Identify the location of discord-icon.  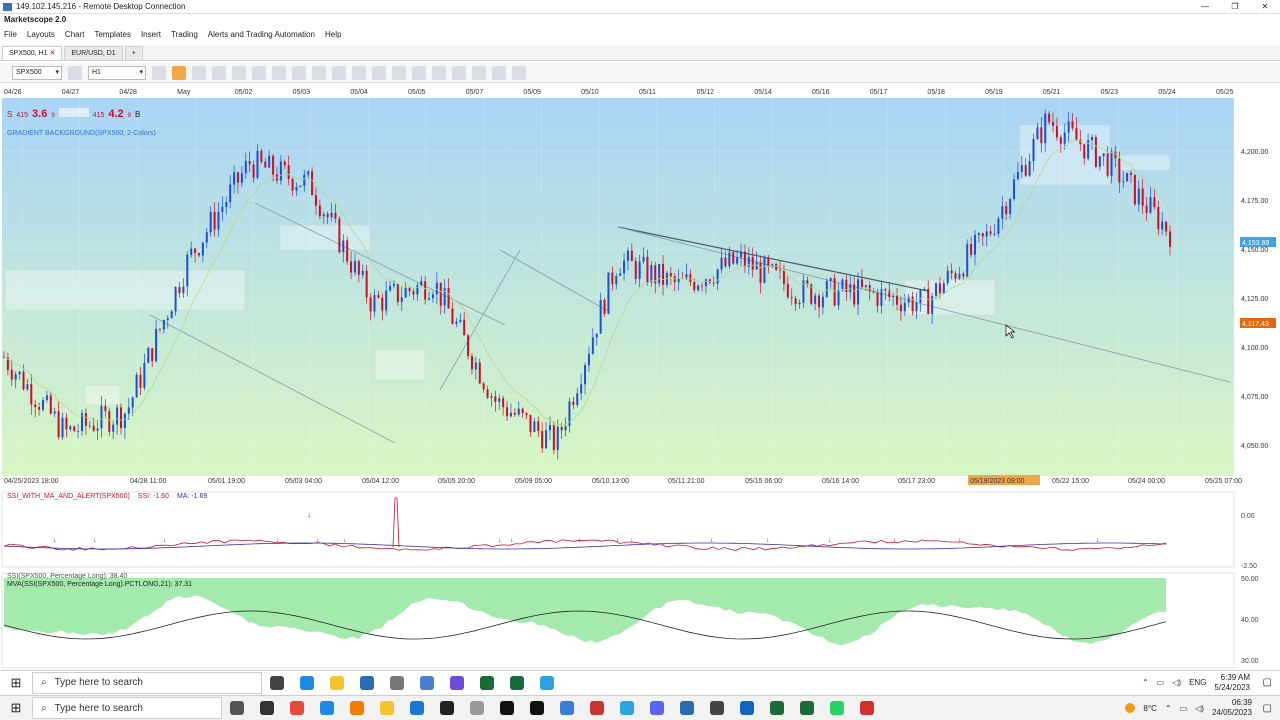
(657, 708).